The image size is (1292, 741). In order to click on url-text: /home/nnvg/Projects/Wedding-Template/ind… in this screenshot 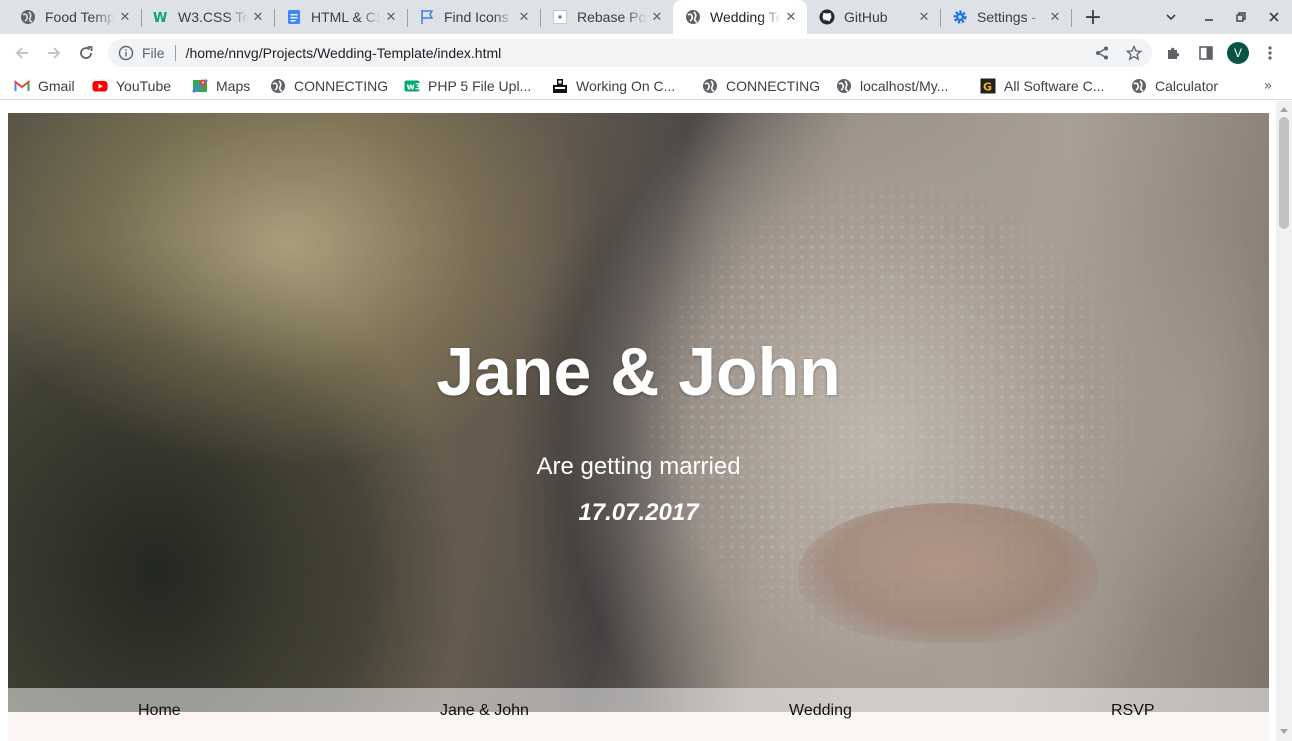, I will do `click(344, 53)`.